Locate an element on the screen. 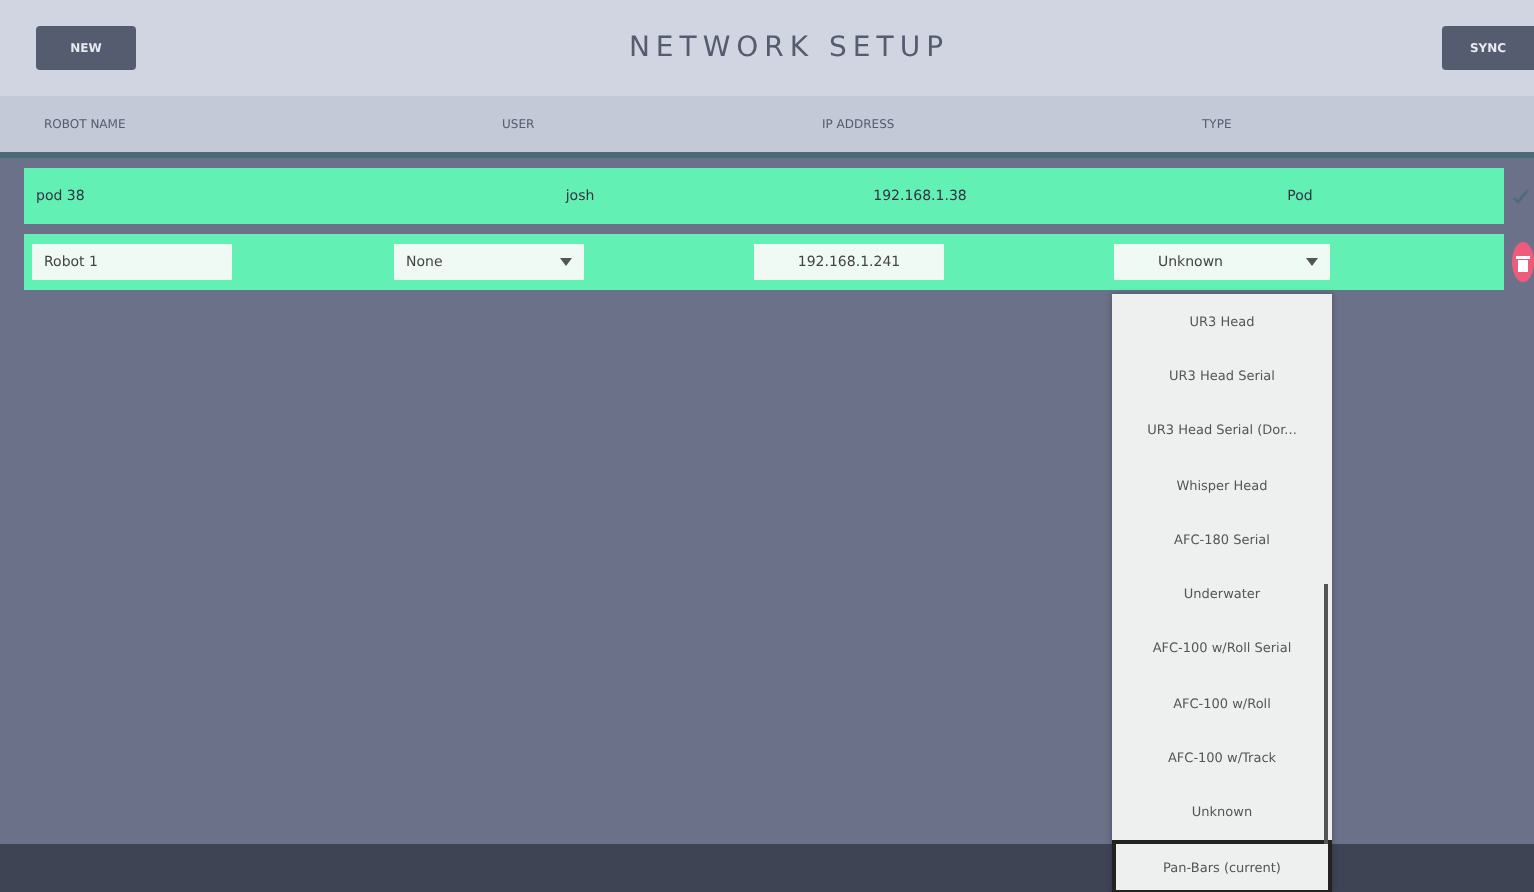 This screenshot has height=892, width=1534. check-icon is located at coordinates (1521, 196).